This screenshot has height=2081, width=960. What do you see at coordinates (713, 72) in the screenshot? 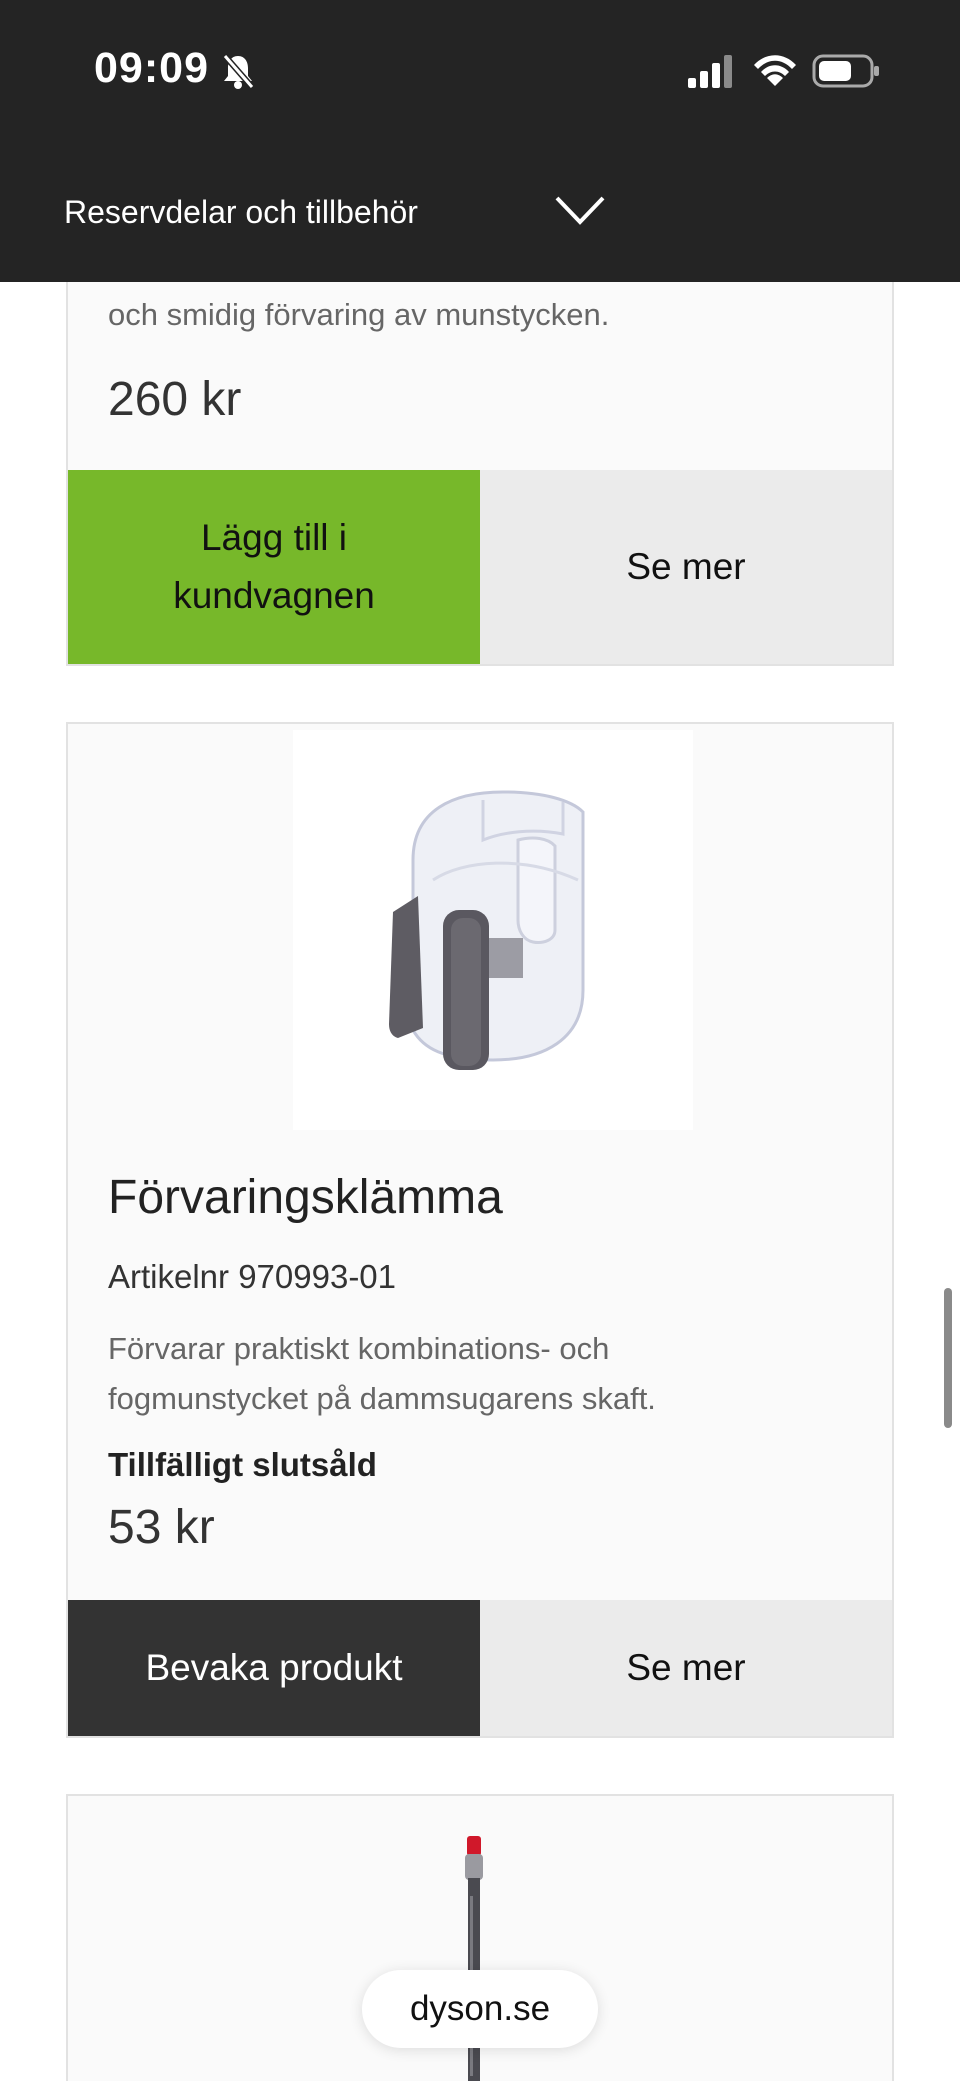
I see `cellular-signal-icon` at bounding box center [713, 72].